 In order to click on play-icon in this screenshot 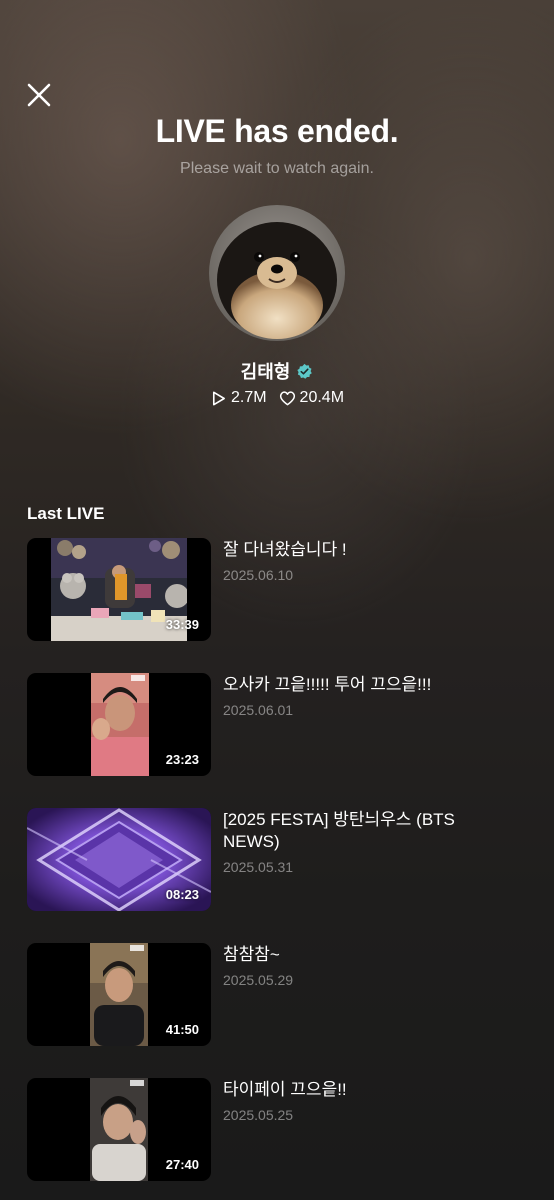, I will do `click(218, 398)`.